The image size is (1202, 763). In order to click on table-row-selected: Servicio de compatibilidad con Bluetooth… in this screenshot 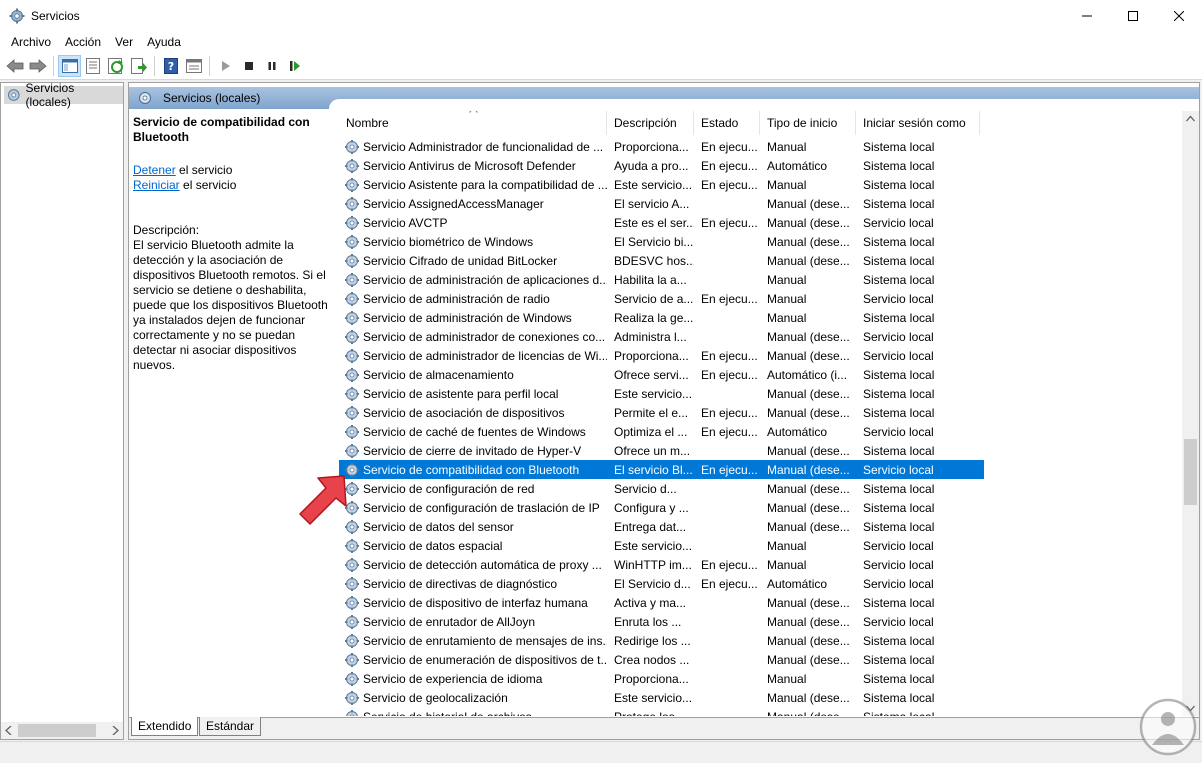, I will do `click(661, 469)`.